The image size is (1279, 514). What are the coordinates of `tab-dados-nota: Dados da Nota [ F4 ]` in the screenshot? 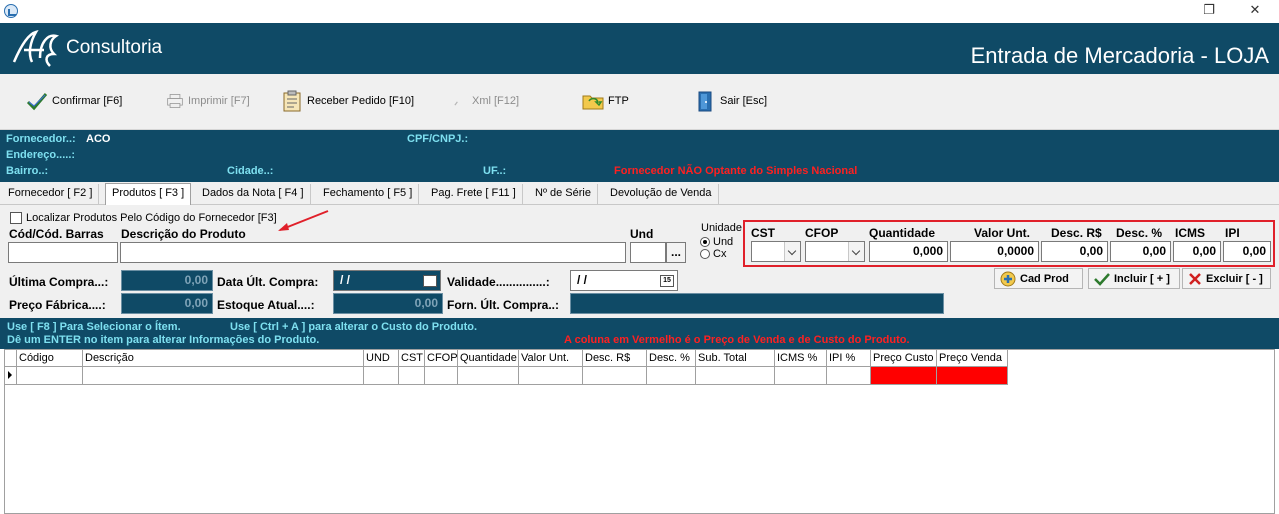 It's located at (253, 194).